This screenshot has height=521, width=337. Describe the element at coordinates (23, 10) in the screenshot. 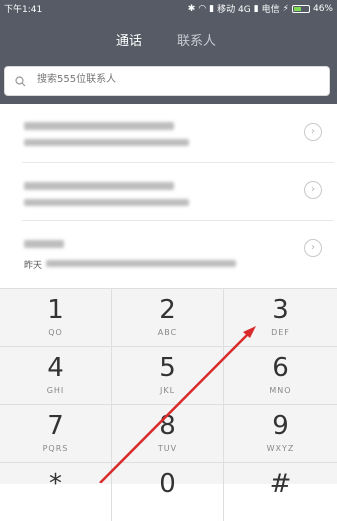

I see `status-time: 下午1:41` at that location.